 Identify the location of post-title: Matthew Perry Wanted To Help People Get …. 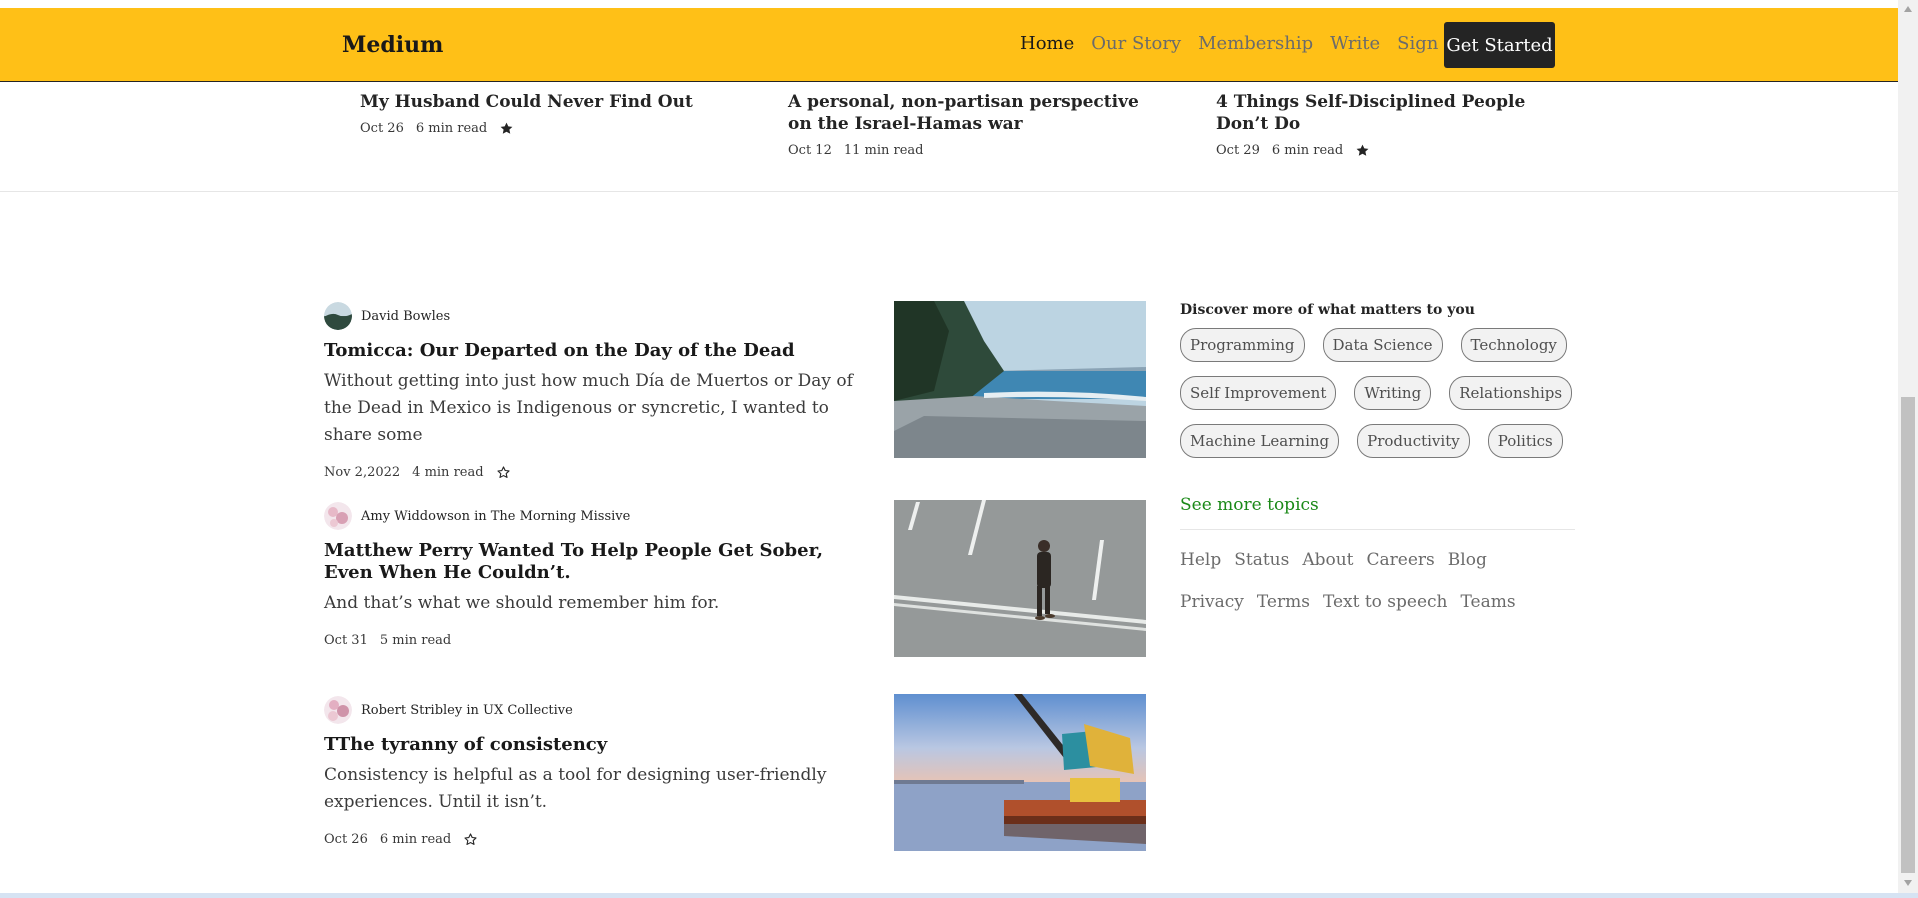
(594, 562).